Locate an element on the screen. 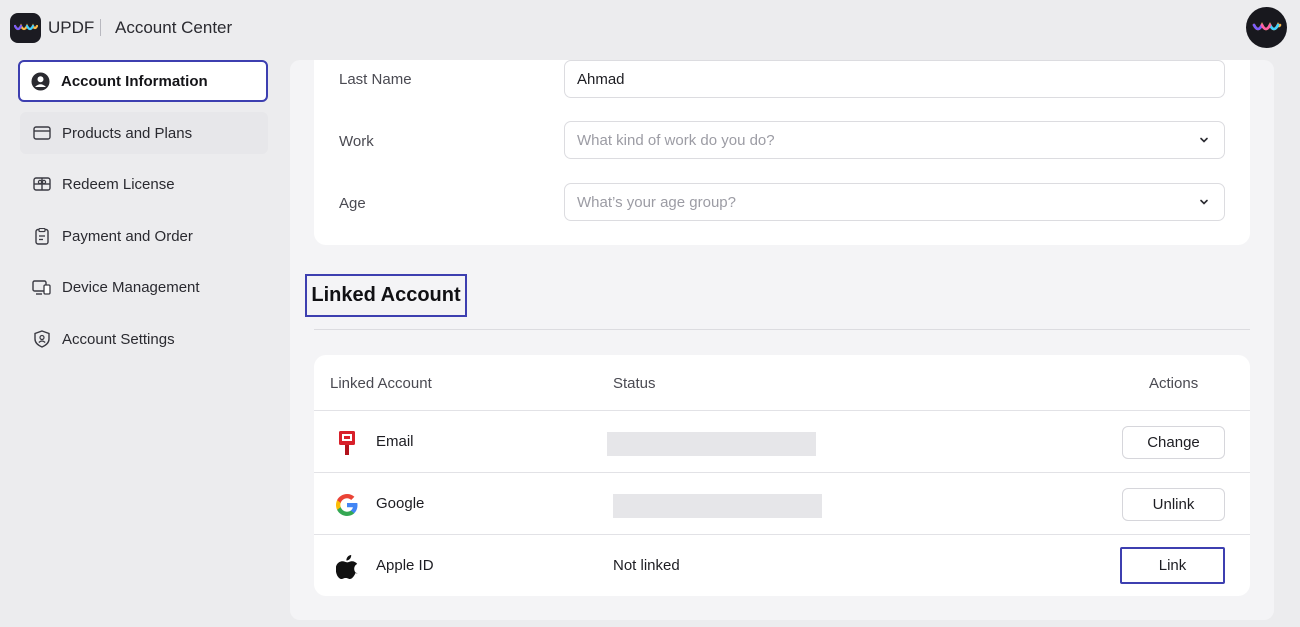  sidebar-item-label: Account Settings is located at coordinates (118, 339).